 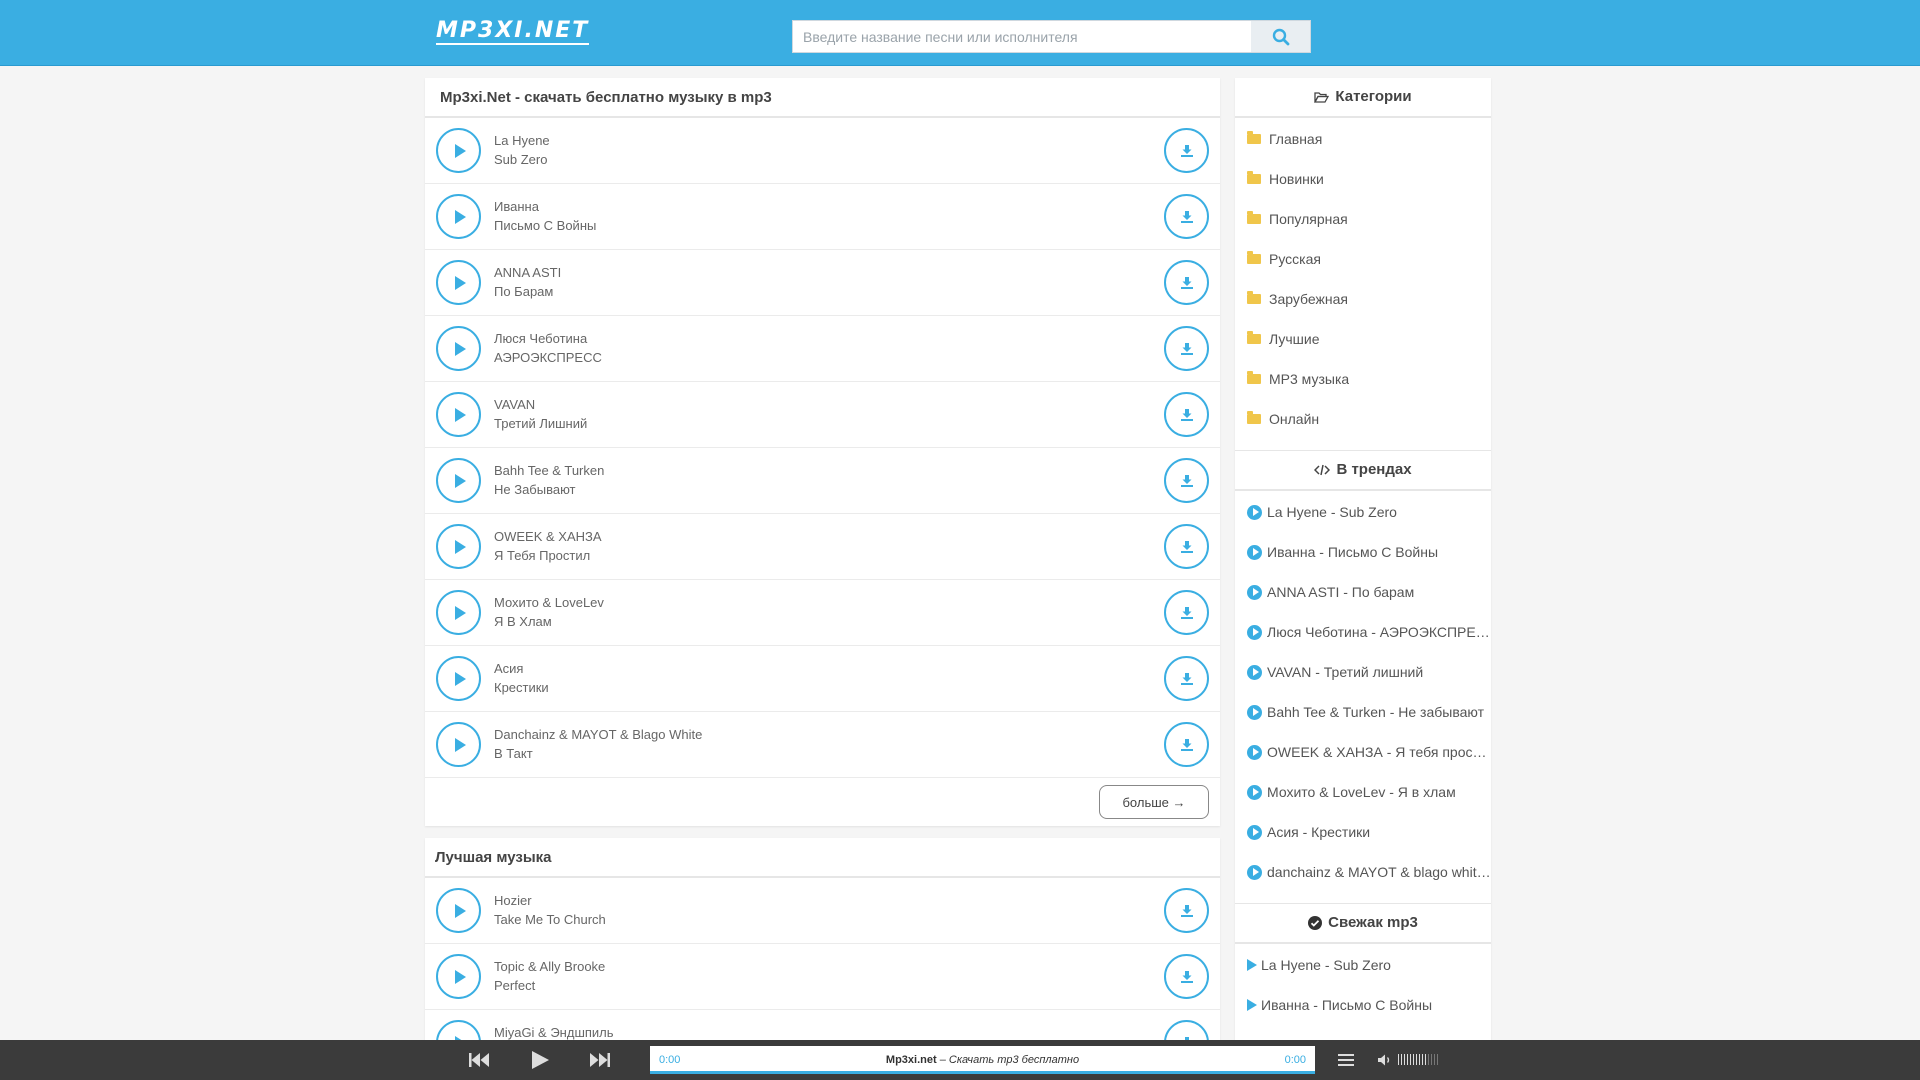 I want to click on category-item: Онлайн, so click(x=1363, y=419).